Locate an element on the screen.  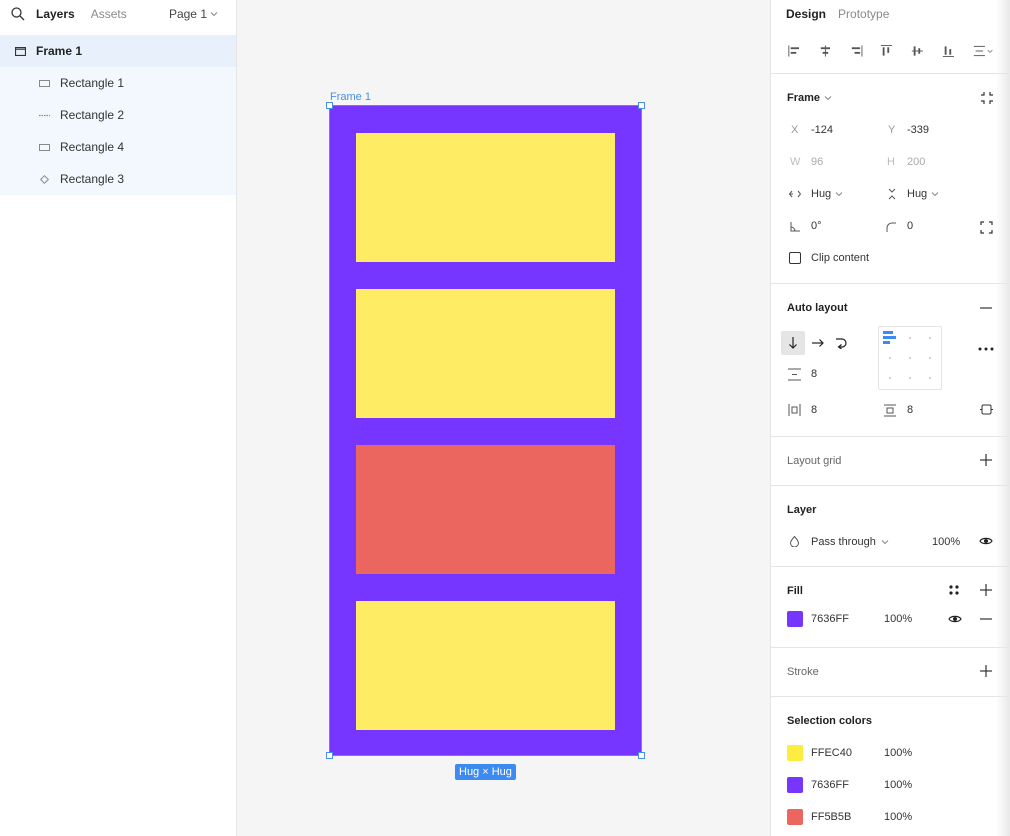
distribute-menu-icon is located at coordinates (983, 51).